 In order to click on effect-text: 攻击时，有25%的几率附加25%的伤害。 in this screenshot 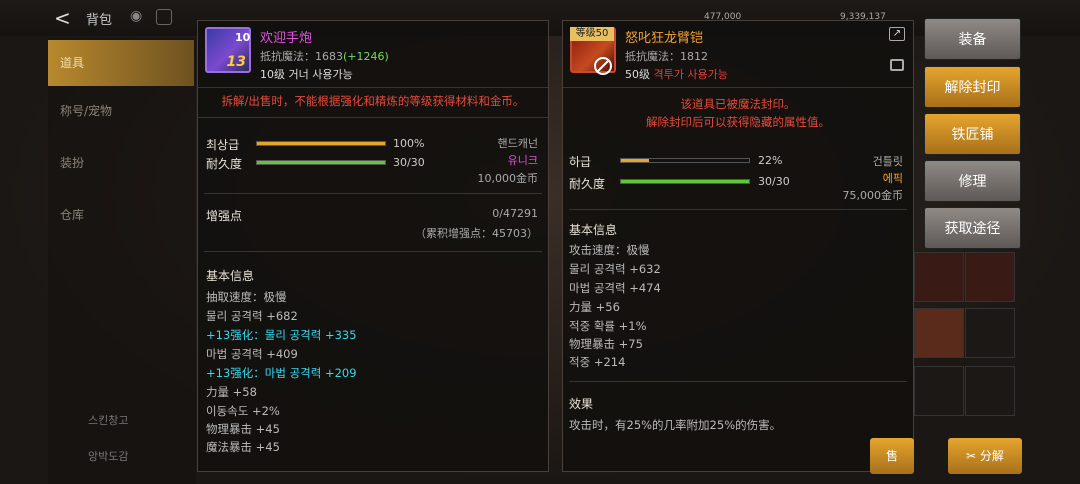, I will do `click(675, 425)`.